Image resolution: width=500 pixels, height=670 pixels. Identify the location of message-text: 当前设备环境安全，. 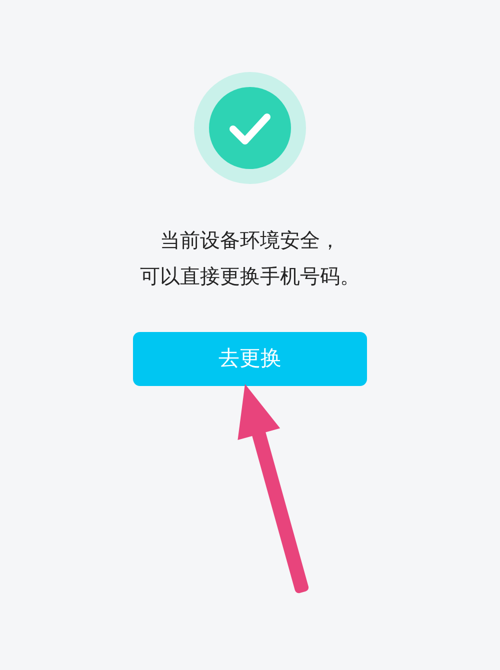
(250, 240).